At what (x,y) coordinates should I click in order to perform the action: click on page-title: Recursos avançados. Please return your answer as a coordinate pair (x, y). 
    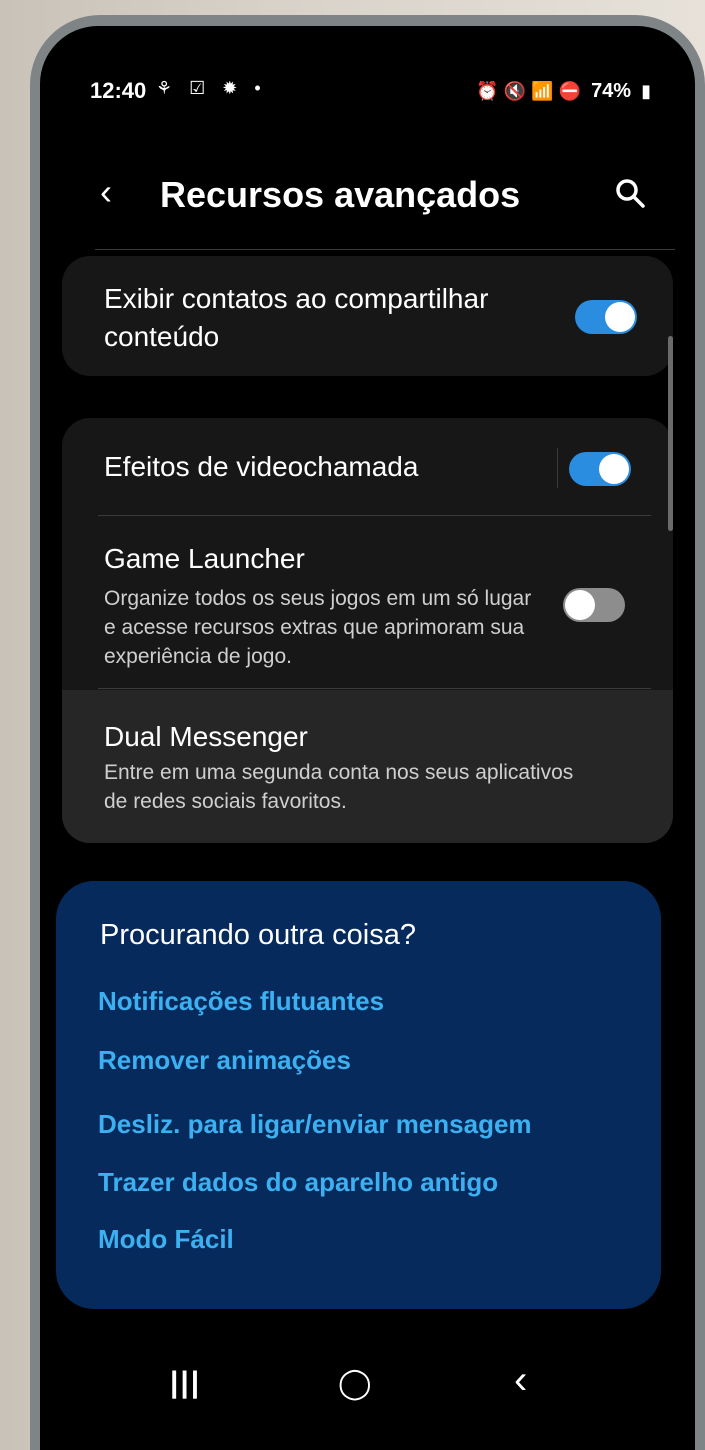
    Looking at the image, I should click on (340, 194).